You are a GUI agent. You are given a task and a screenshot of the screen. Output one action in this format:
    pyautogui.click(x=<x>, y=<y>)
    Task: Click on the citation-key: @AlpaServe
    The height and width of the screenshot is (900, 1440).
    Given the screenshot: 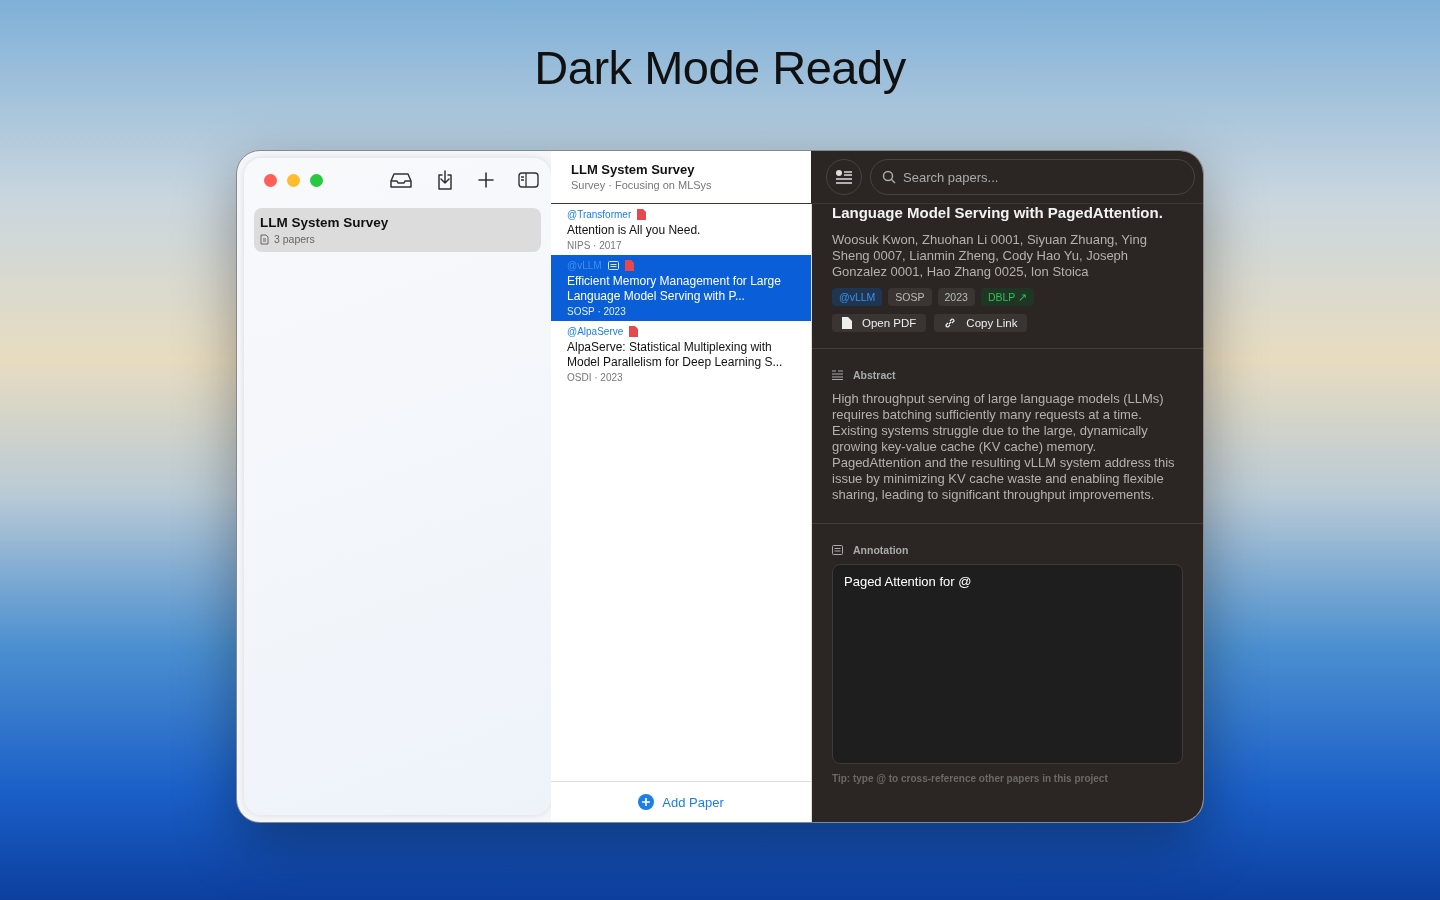 What is the action you would take?
    pyautogui.click(x=595, y=331)
    